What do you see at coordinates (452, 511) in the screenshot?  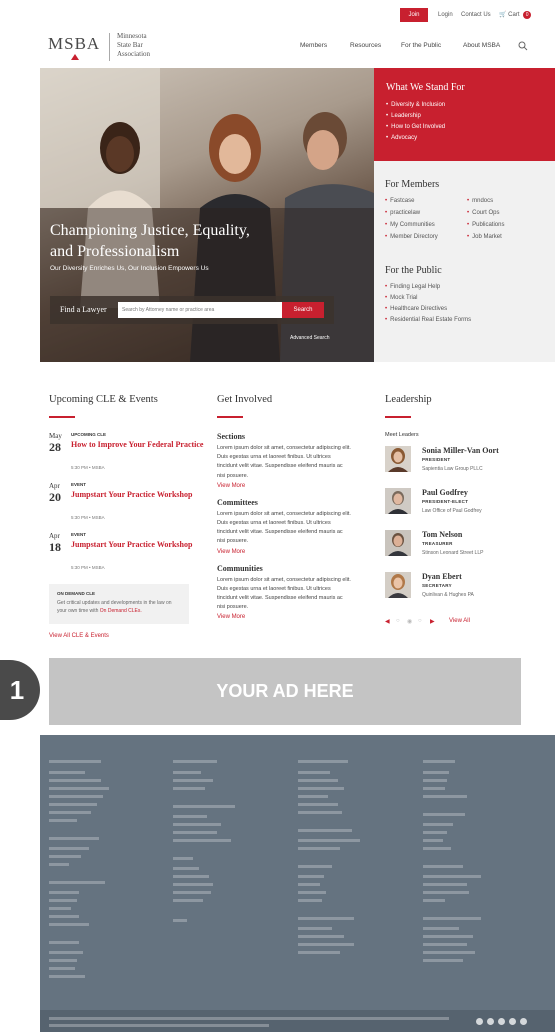 I see `leader-org: Law Office of Paul Godfrey` at bounding box center [452, 511].